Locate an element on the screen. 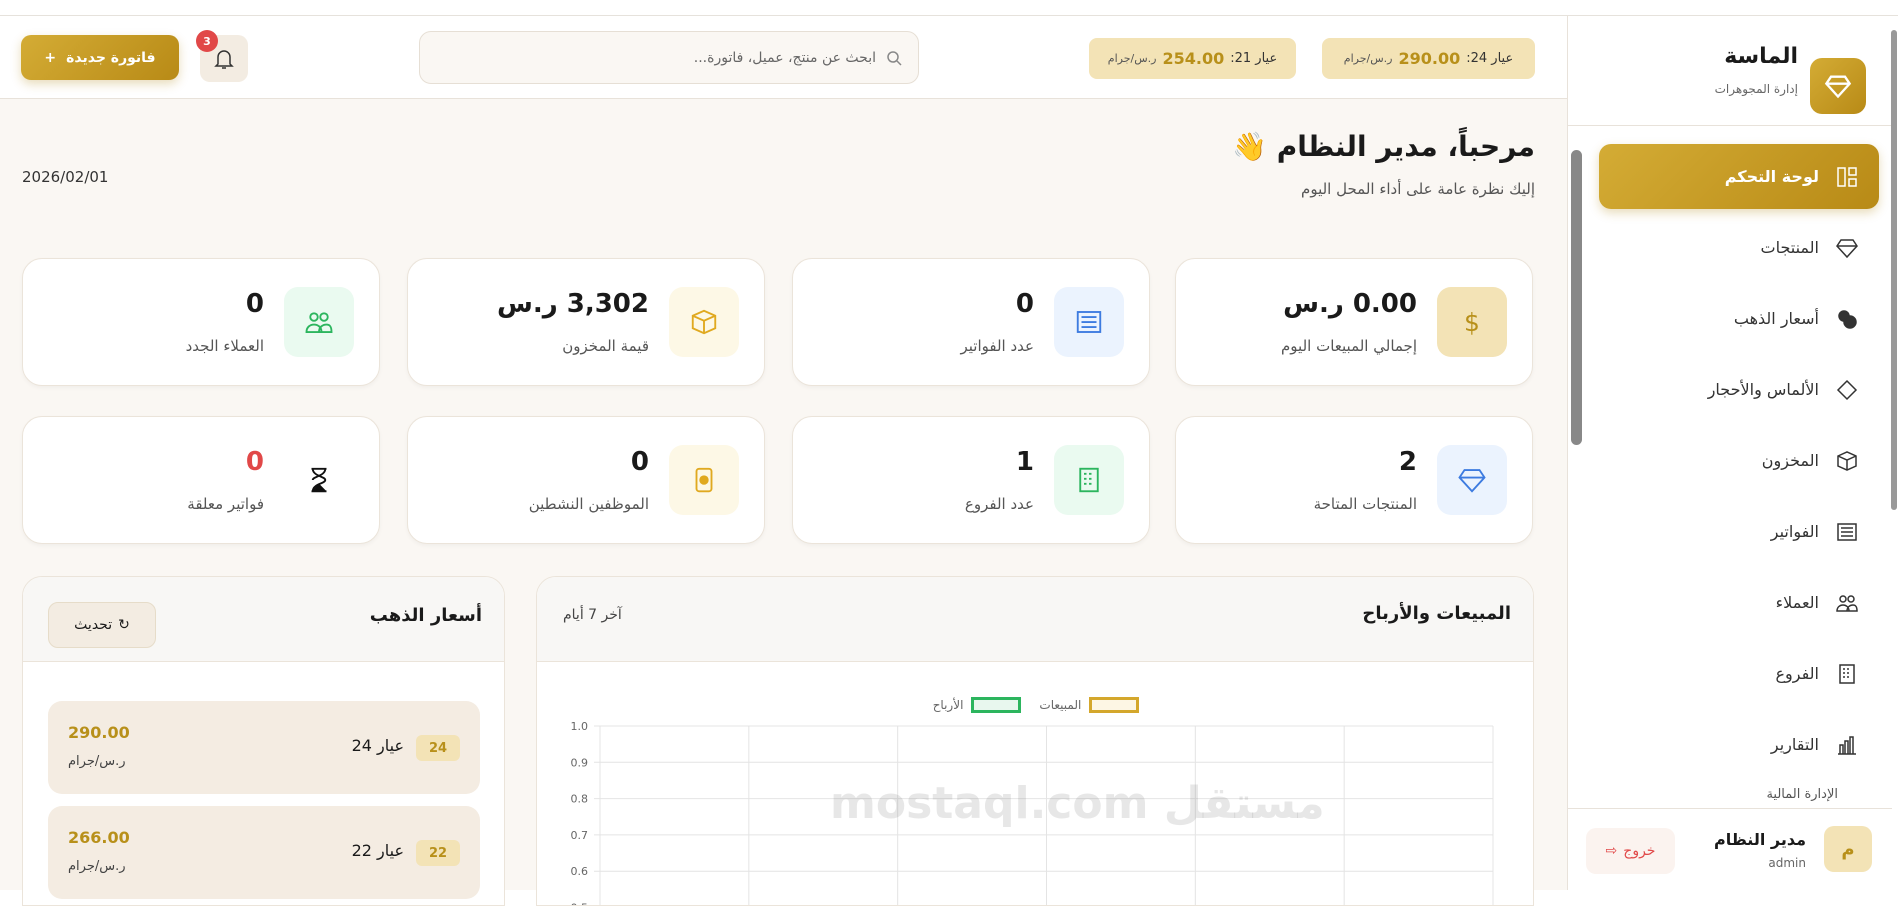  search-icon is located at coordinates (894, 58).